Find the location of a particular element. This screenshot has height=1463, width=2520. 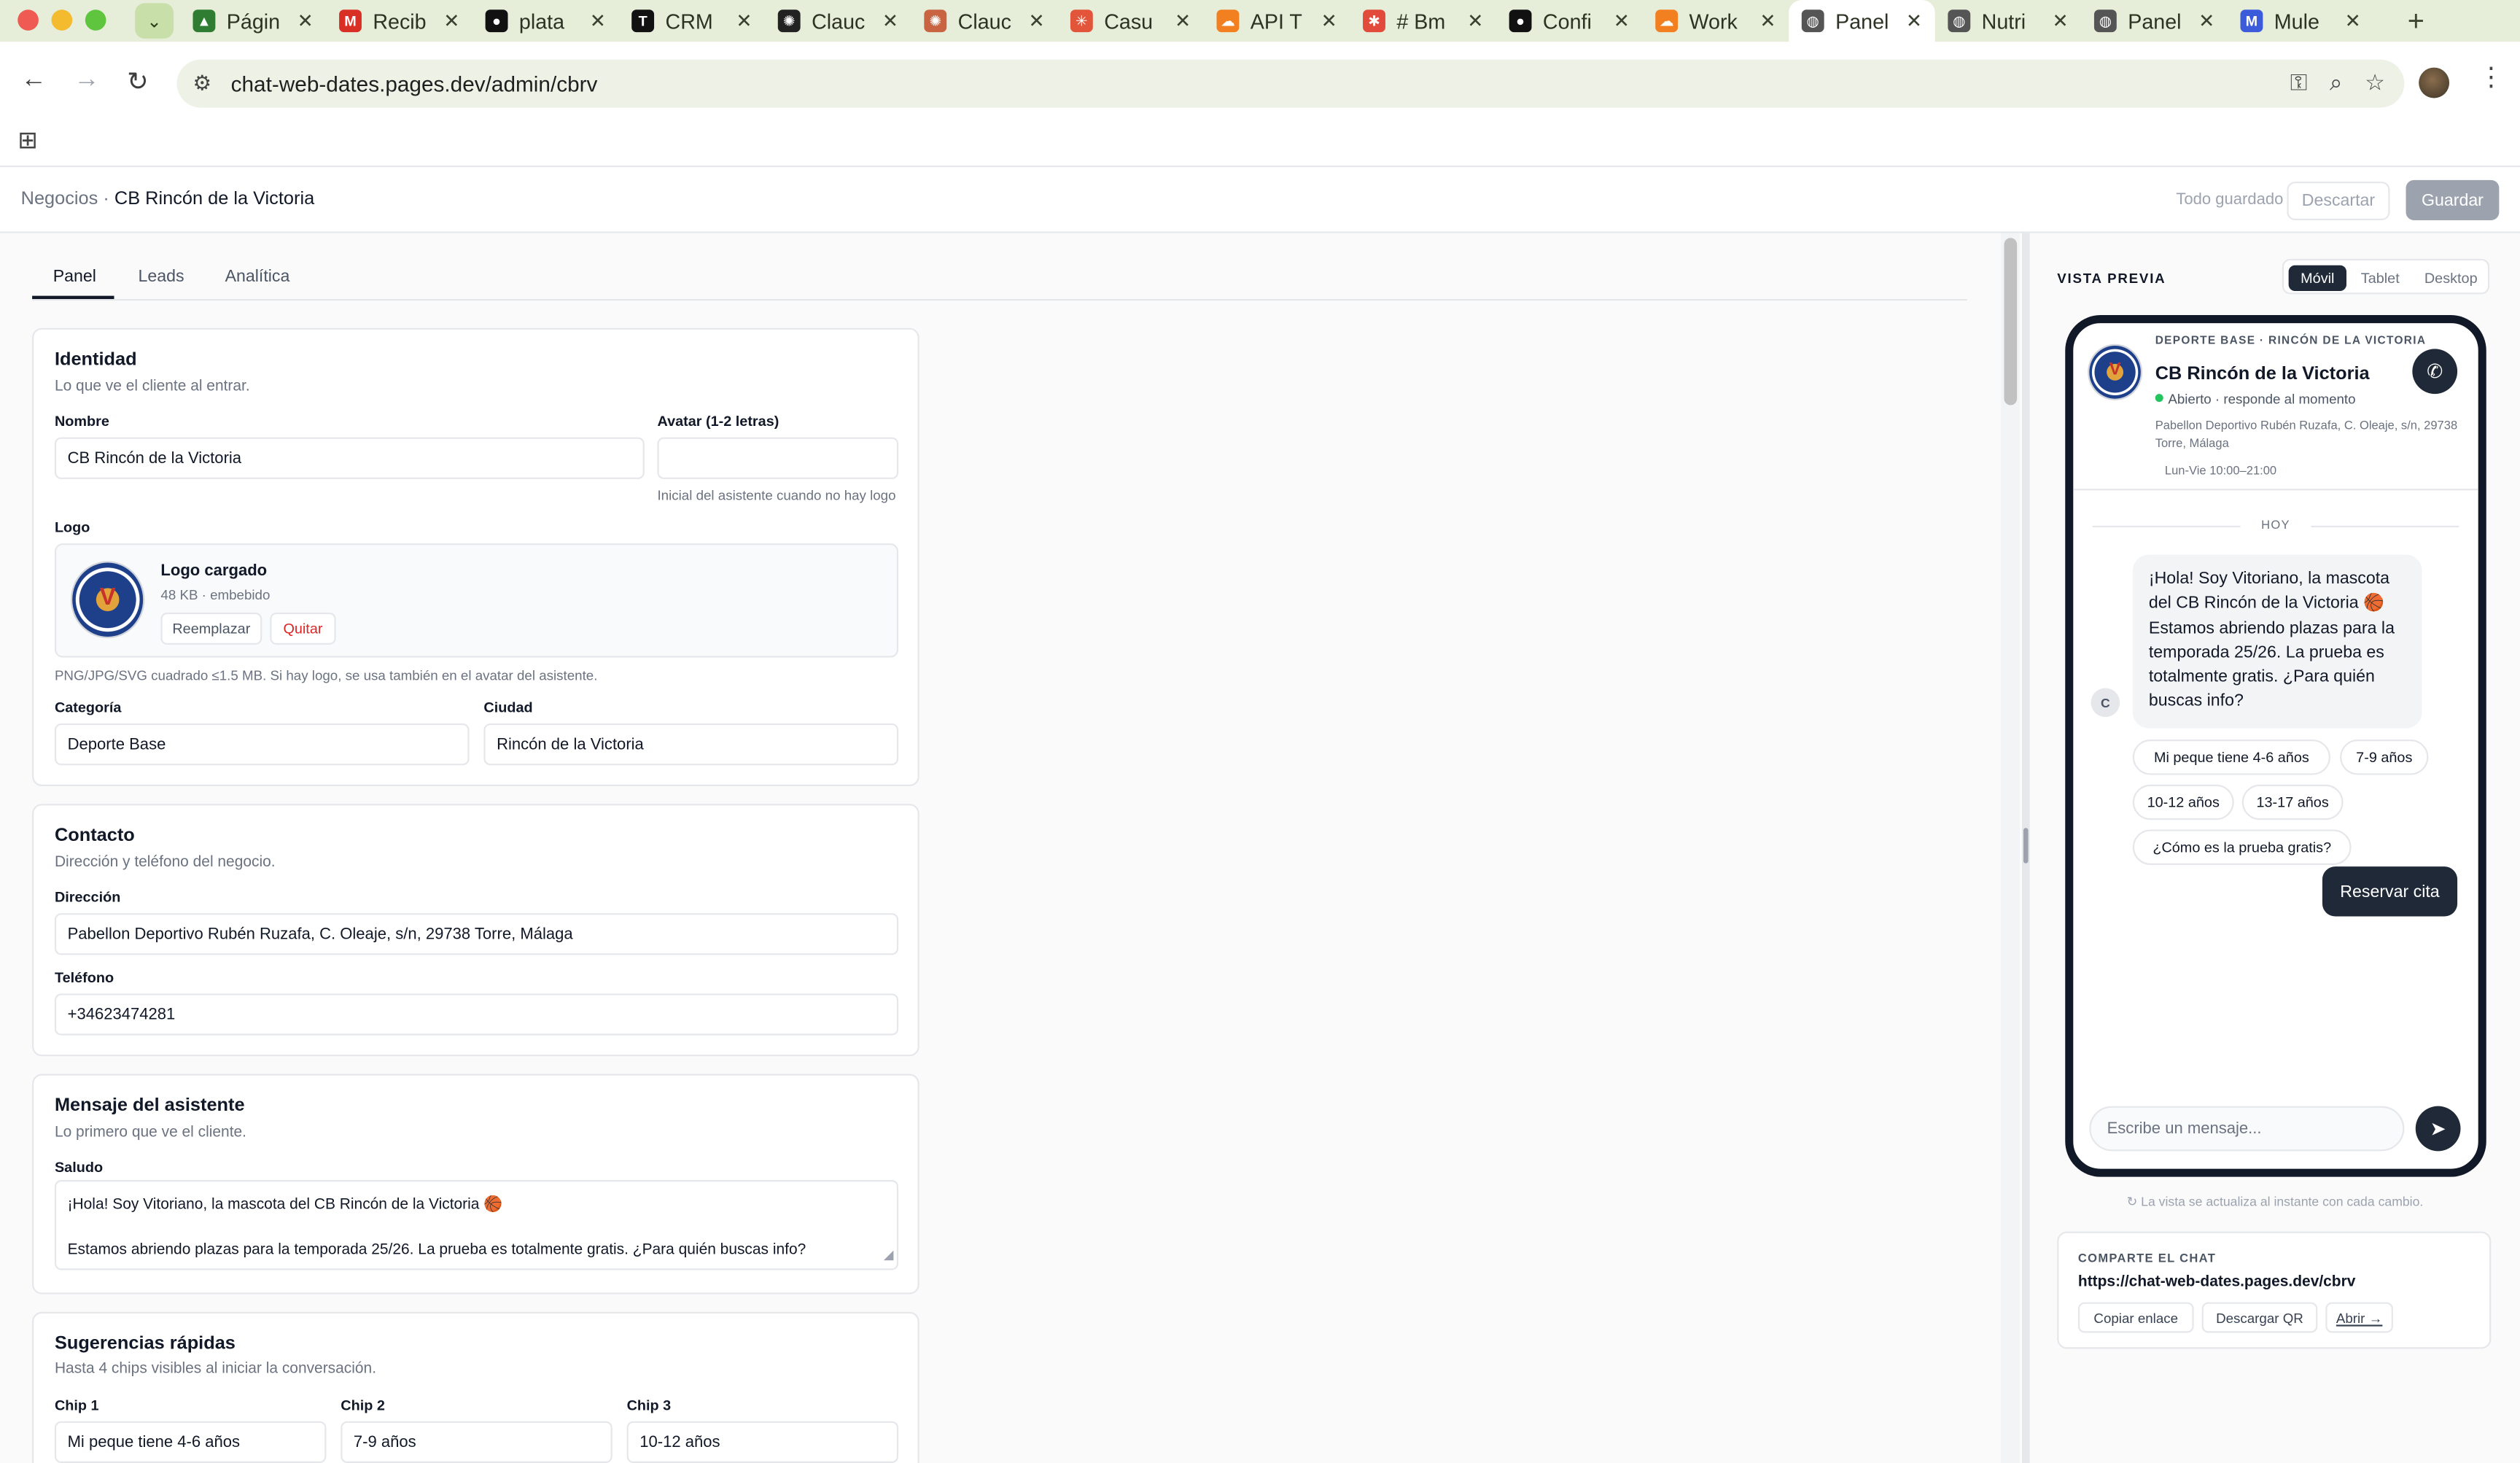

replace-logo-button: Reemplazar is located at coordinates (211, 628).